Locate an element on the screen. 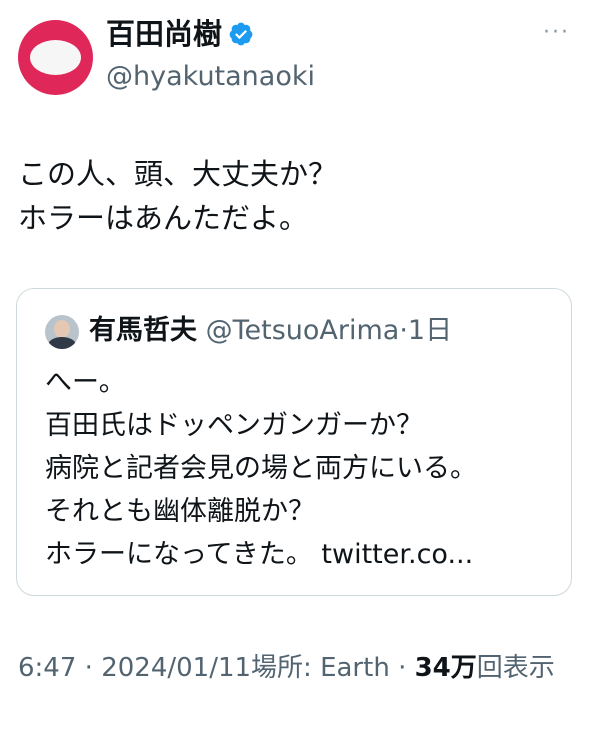  tweet-metadata: 6:47 · 2024/01/11場所: Earth · 34万回表示 is located at coordinates (298, 668).